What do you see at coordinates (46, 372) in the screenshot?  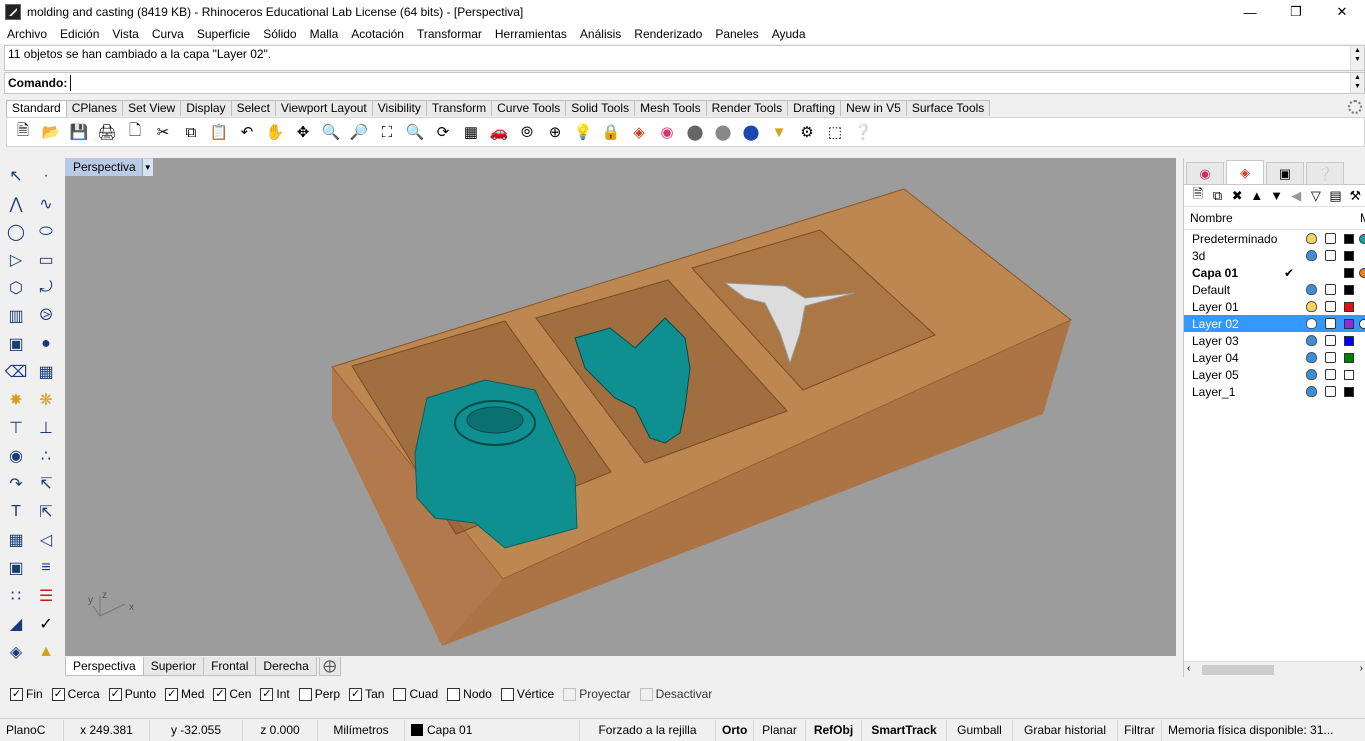 I see `mesh-icon: ▦` at bounding box center [46, 372].